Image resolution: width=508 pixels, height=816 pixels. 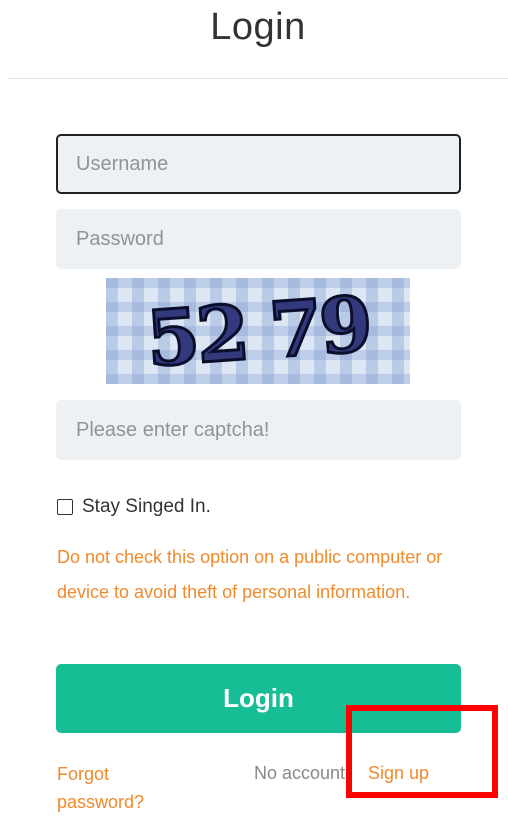 I want to click on stay-signed-in: Stay Singed In., so click(x=134, y=507).